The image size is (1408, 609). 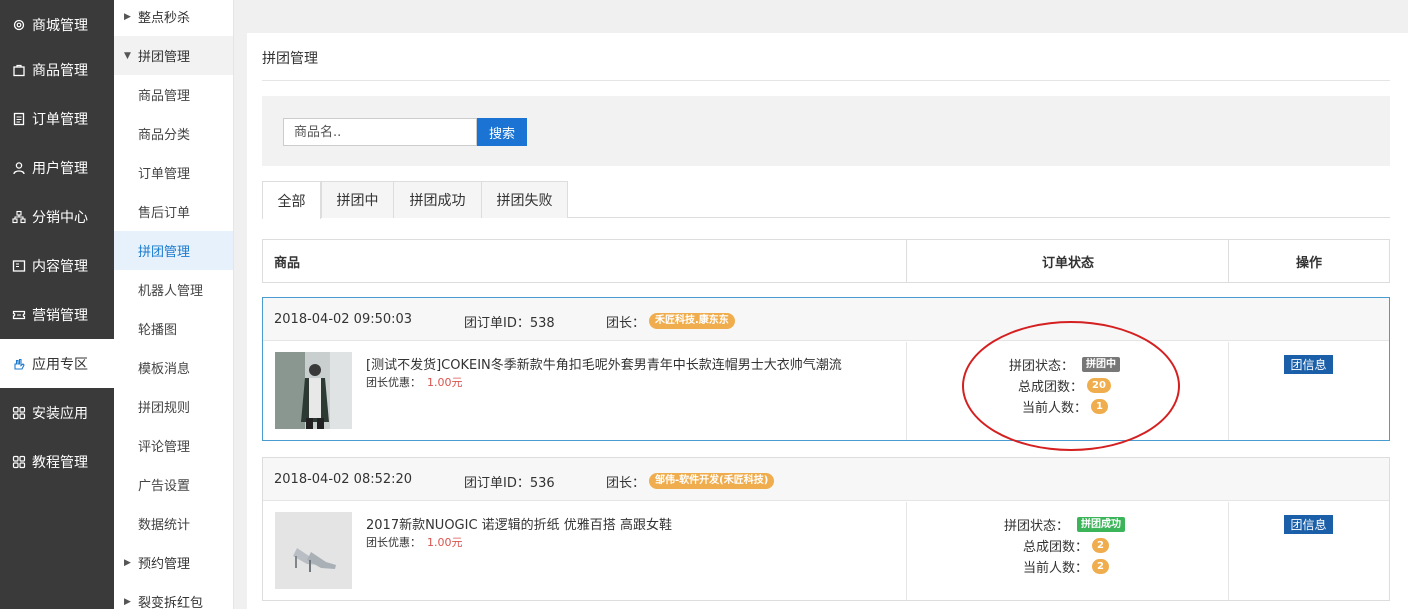 What do you see at coordinates (380, 132) in the screenshot?
I see `search-input` at bounding box center [380, 132].